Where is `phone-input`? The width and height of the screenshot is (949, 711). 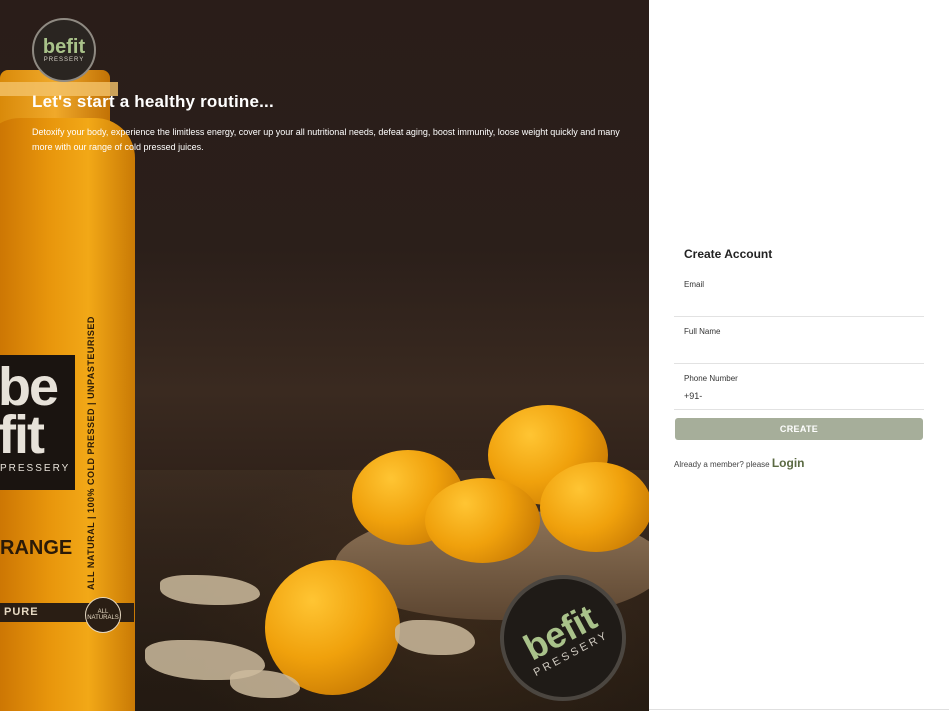 phone-input is located at coordinates (799, 396).